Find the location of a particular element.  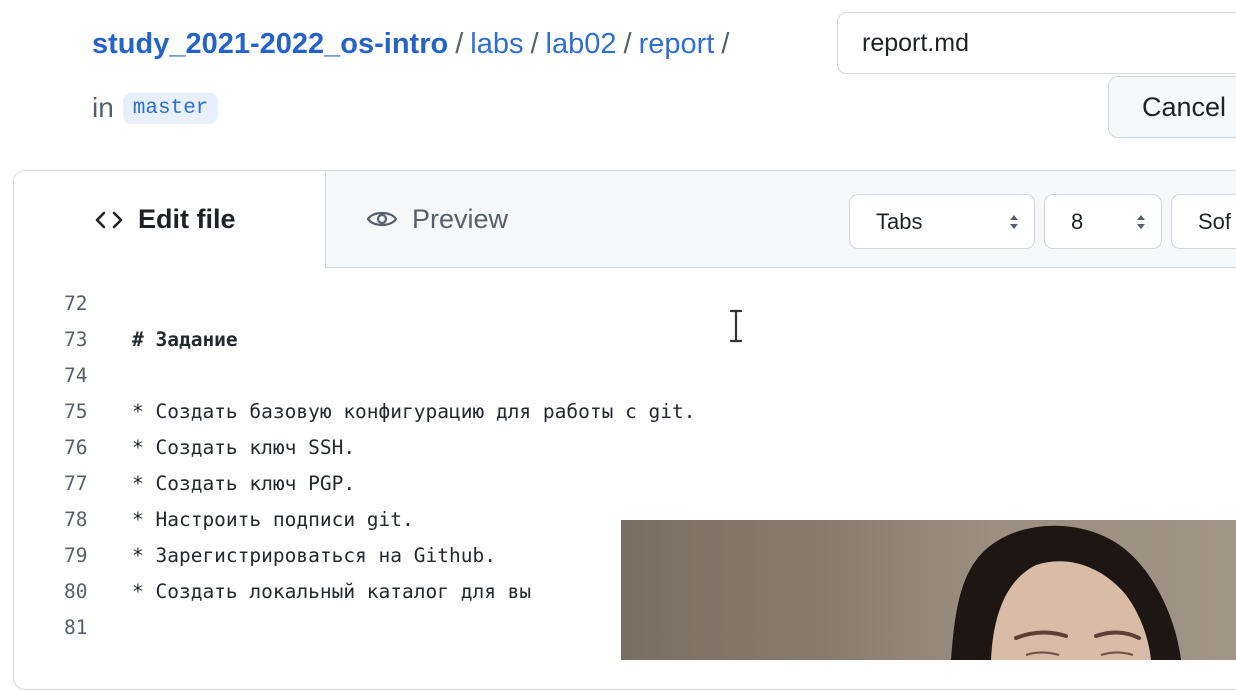

tab-edit-file-label: Edit file is located at coordinates (187, 219).